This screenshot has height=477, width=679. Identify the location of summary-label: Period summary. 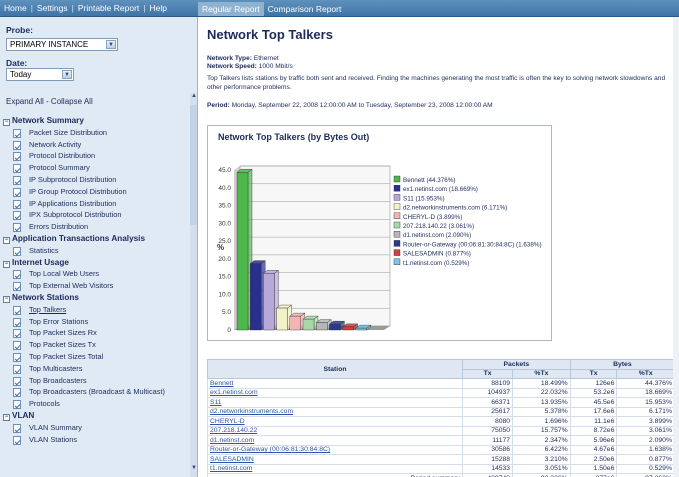
(335, 475).